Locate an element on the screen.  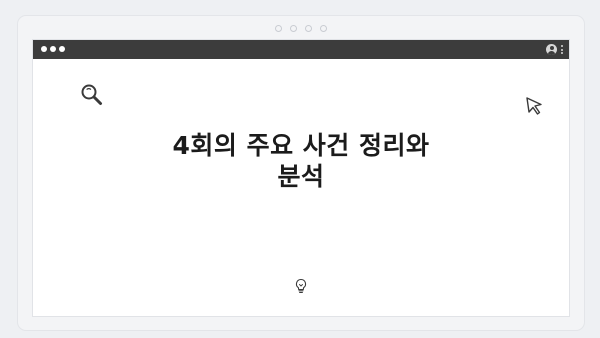
search-icon is located at coordinates (92, 95).